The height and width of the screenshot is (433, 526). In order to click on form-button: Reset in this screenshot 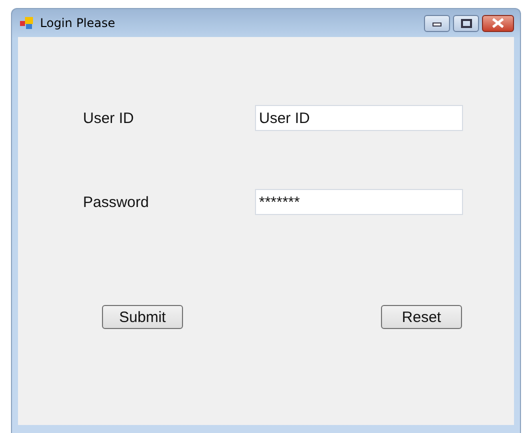, I will do `click(421, 317)`.